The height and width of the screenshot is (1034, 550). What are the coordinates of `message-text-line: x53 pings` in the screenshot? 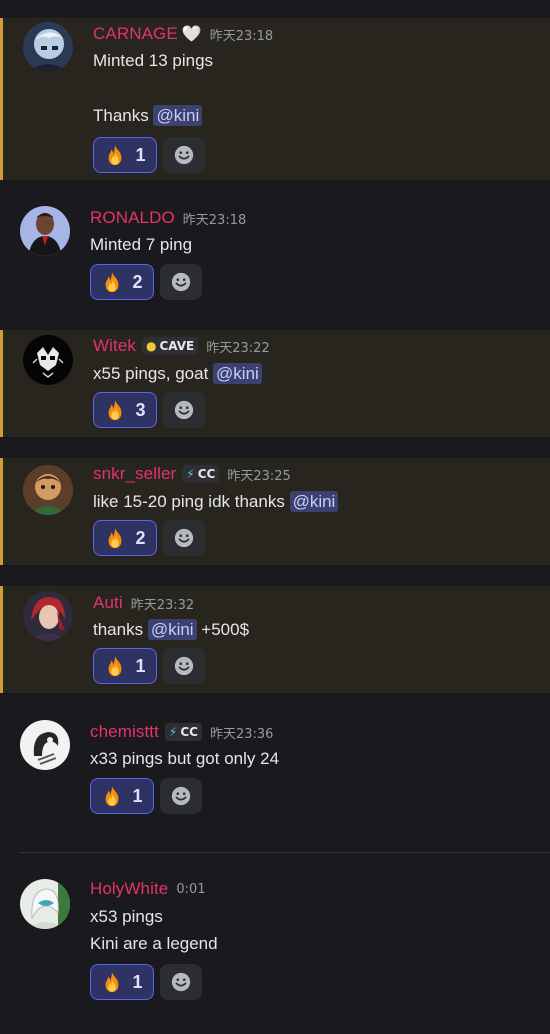 It's located at (126, 916).